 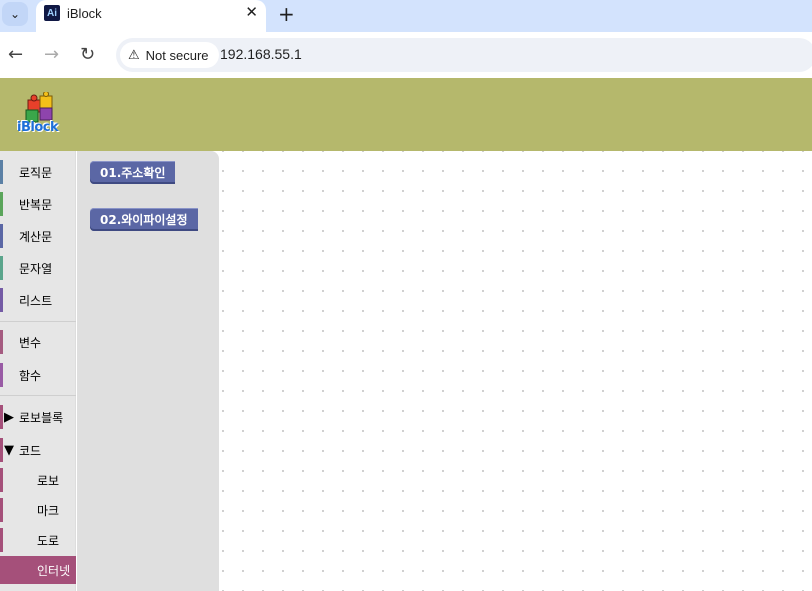 I want to click on category-logic: 로직문, so click(x=38, y=172).